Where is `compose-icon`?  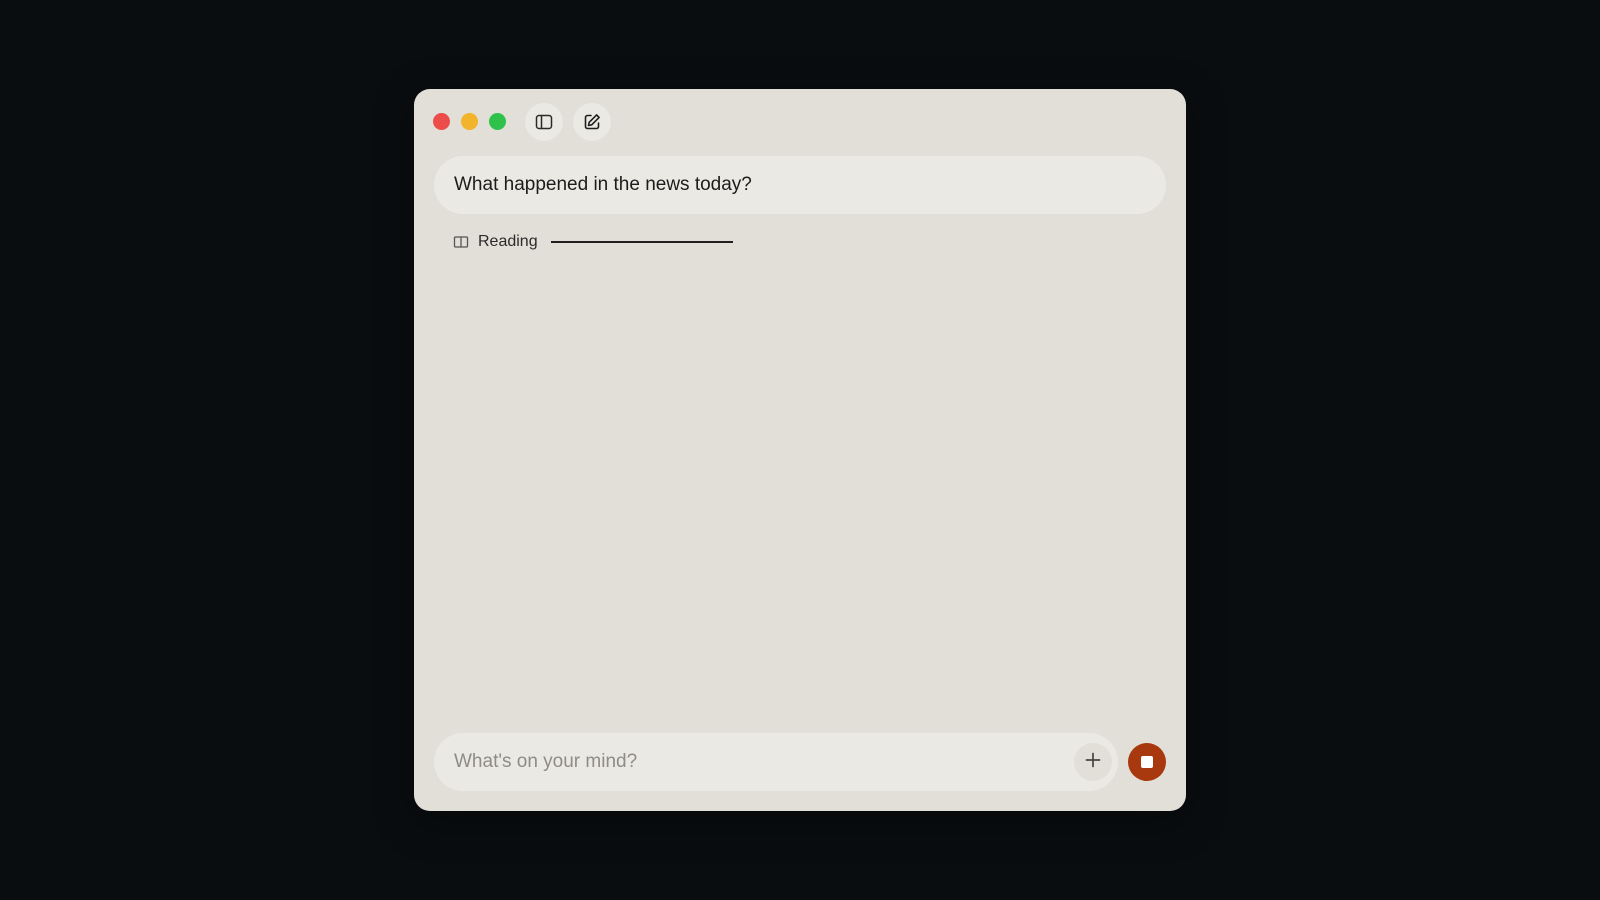 compose-icon is located at coordinates (592, 122).